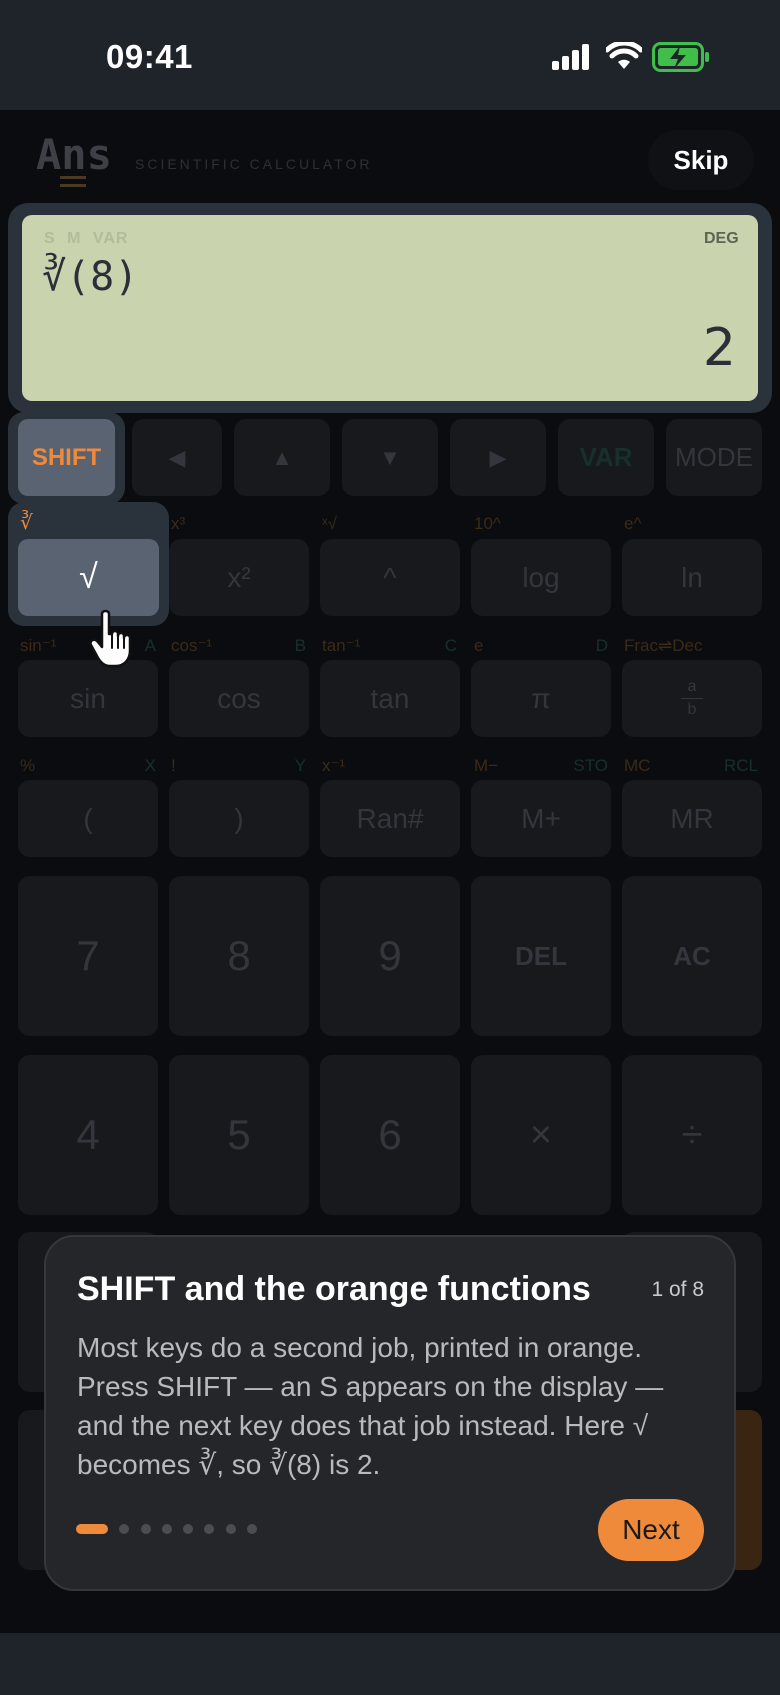  What do you see at coordinates (282, 457) in the screenshot?
I see `cursor-up-key: ▲` at bounding box center [282, 457].